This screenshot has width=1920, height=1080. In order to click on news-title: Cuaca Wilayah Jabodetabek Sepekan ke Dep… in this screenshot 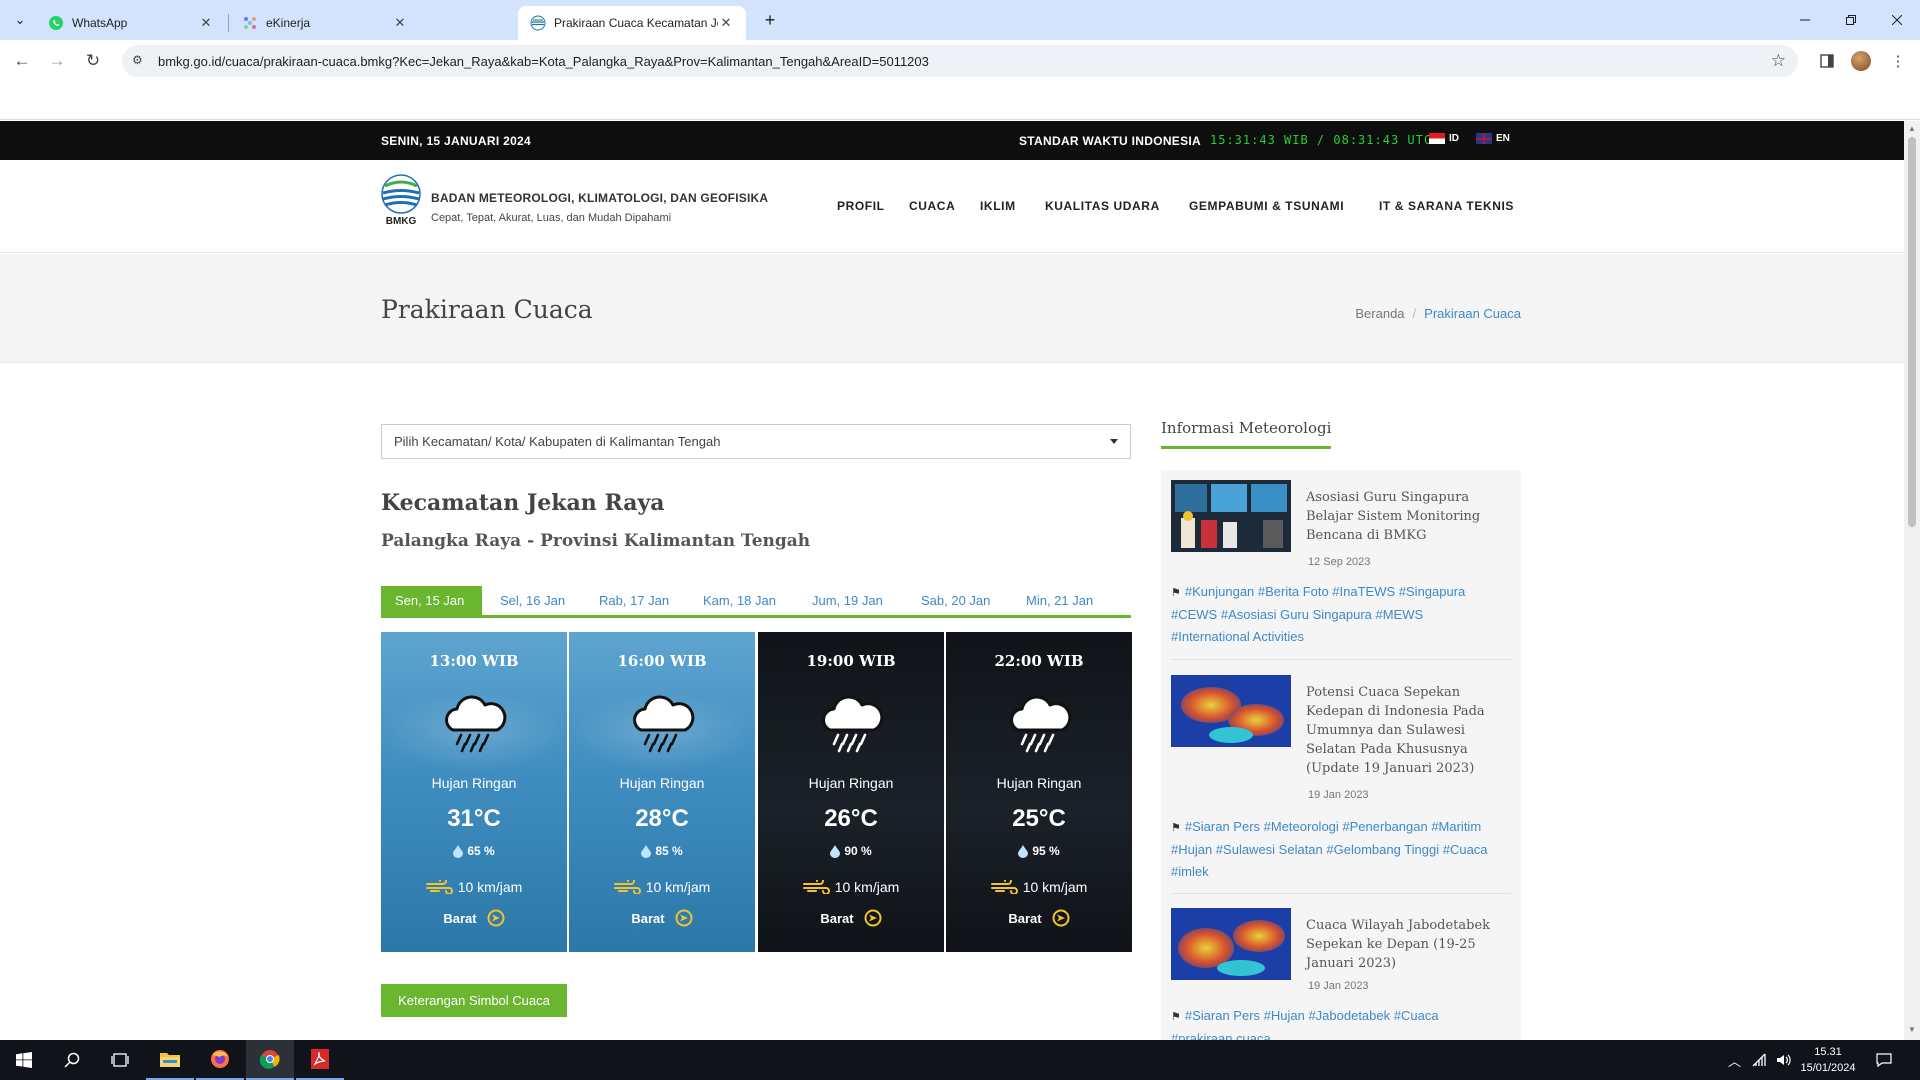, I will do `click(1406, 944)`.